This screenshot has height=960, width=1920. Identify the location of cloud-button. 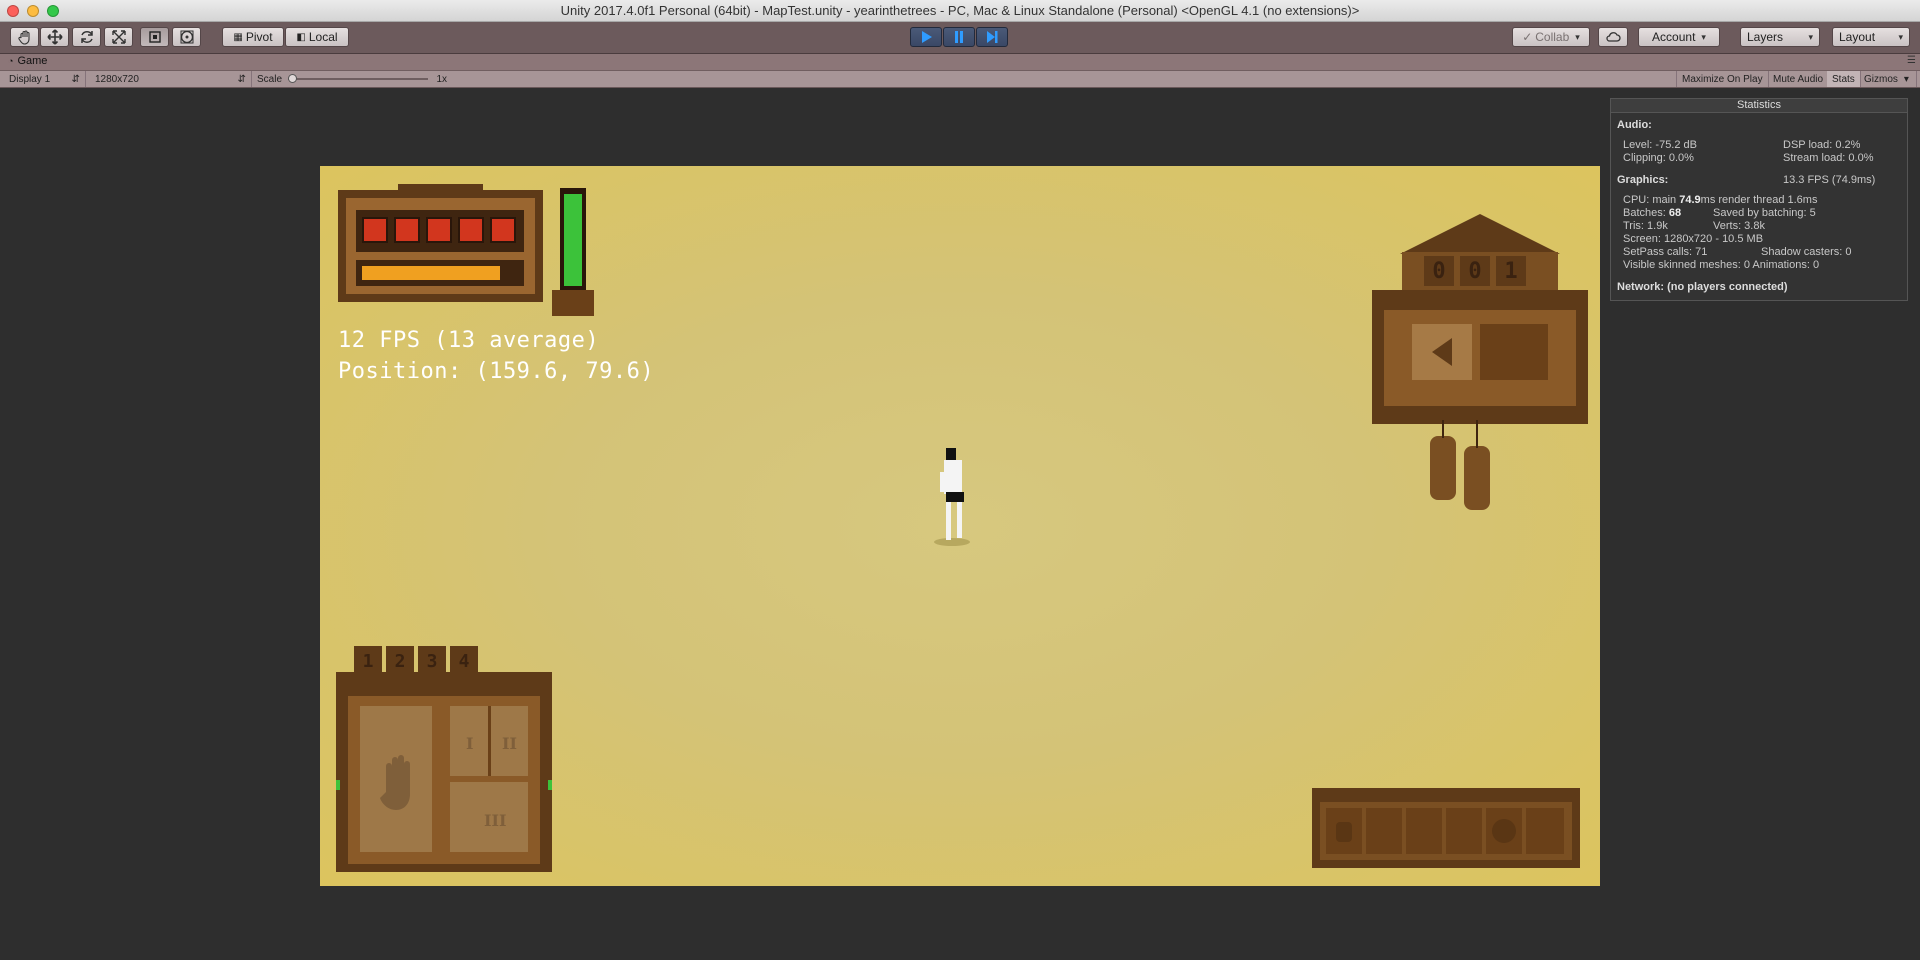
(1613, 37).